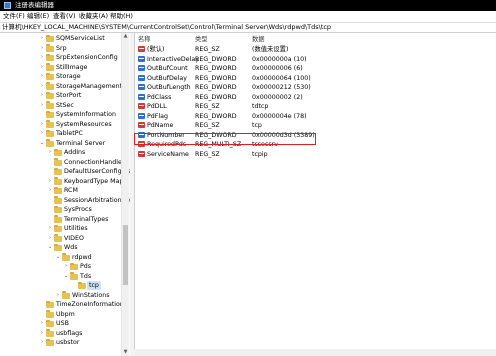  Describe the element at coordinates (316, 154) in the screenshot. I see `value-row-servicename: ServiceName REG_SZ tcpip` at that location.